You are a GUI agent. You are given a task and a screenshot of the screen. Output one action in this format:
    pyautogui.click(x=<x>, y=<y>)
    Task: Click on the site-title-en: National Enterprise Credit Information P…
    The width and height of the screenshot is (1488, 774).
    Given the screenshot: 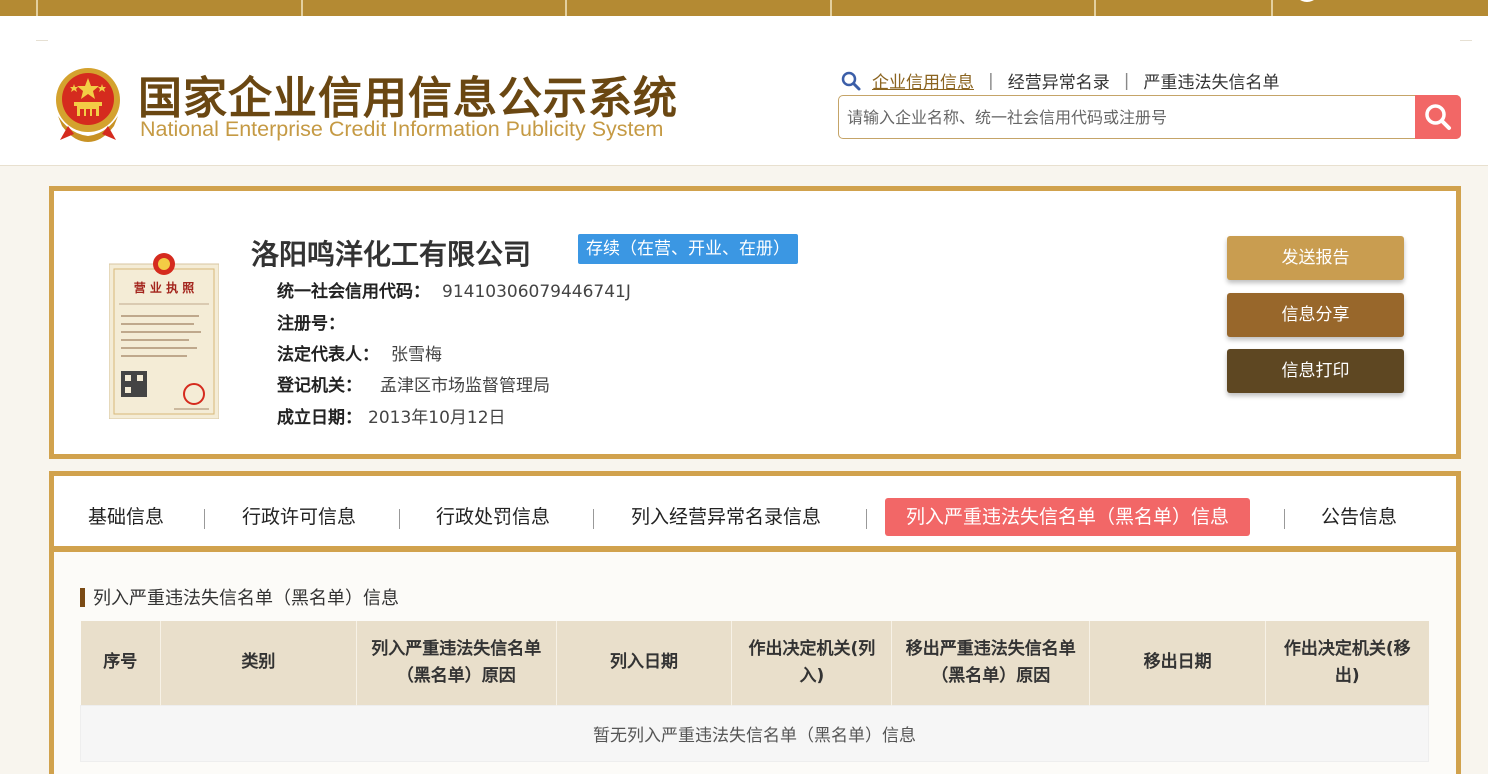 What is the action you would take?
    pyautogui.click(x=402, y=129)
    